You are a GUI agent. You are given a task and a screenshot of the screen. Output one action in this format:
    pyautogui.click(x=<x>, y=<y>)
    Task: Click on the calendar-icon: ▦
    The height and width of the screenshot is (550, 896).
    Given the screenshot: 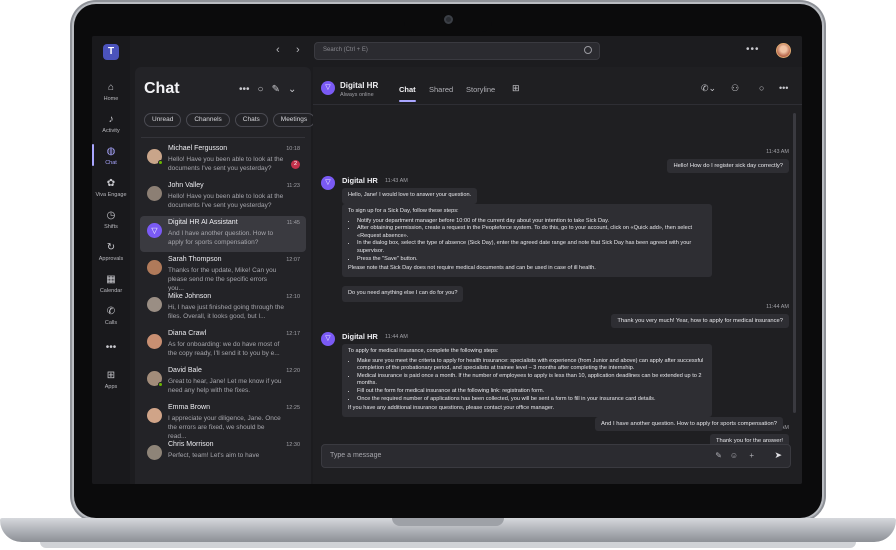 What is the action you would take?
    pyautogui.click(x=111, y=279)
    